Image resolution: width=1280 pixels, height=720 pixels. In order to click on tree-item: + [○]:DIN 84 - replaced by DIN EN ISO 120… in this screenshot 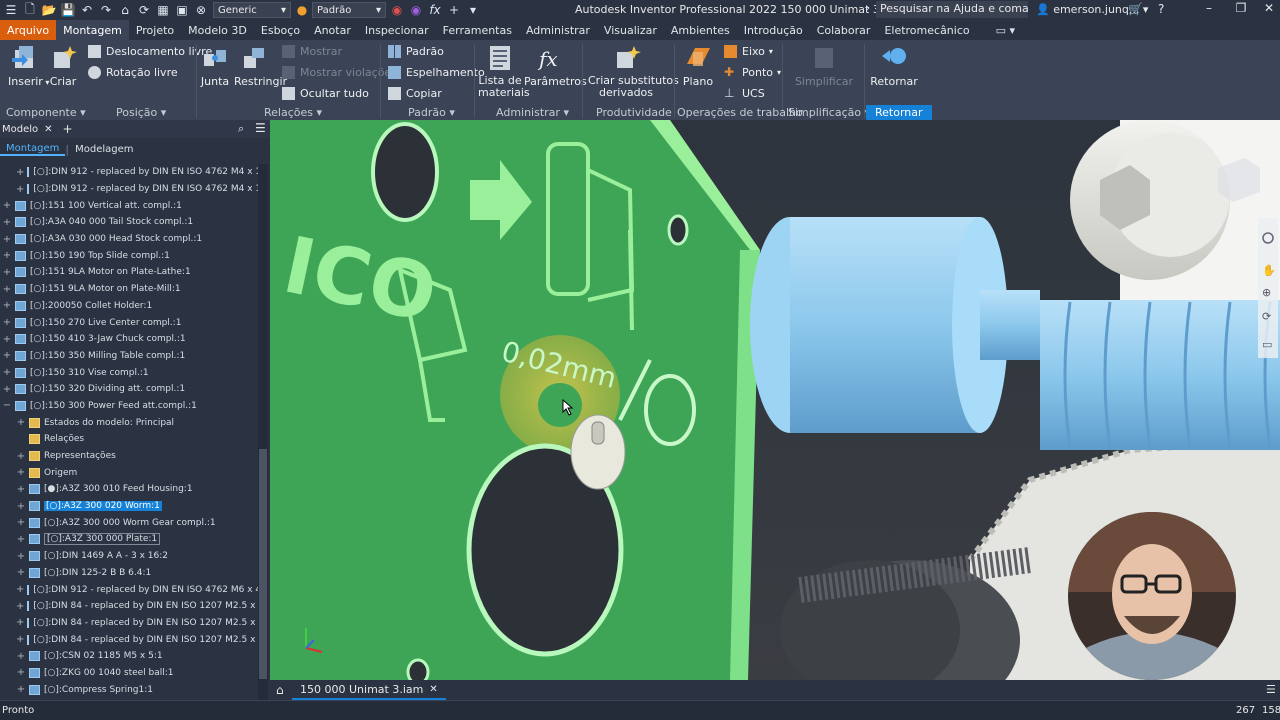, I will do `click(129, 639)`.